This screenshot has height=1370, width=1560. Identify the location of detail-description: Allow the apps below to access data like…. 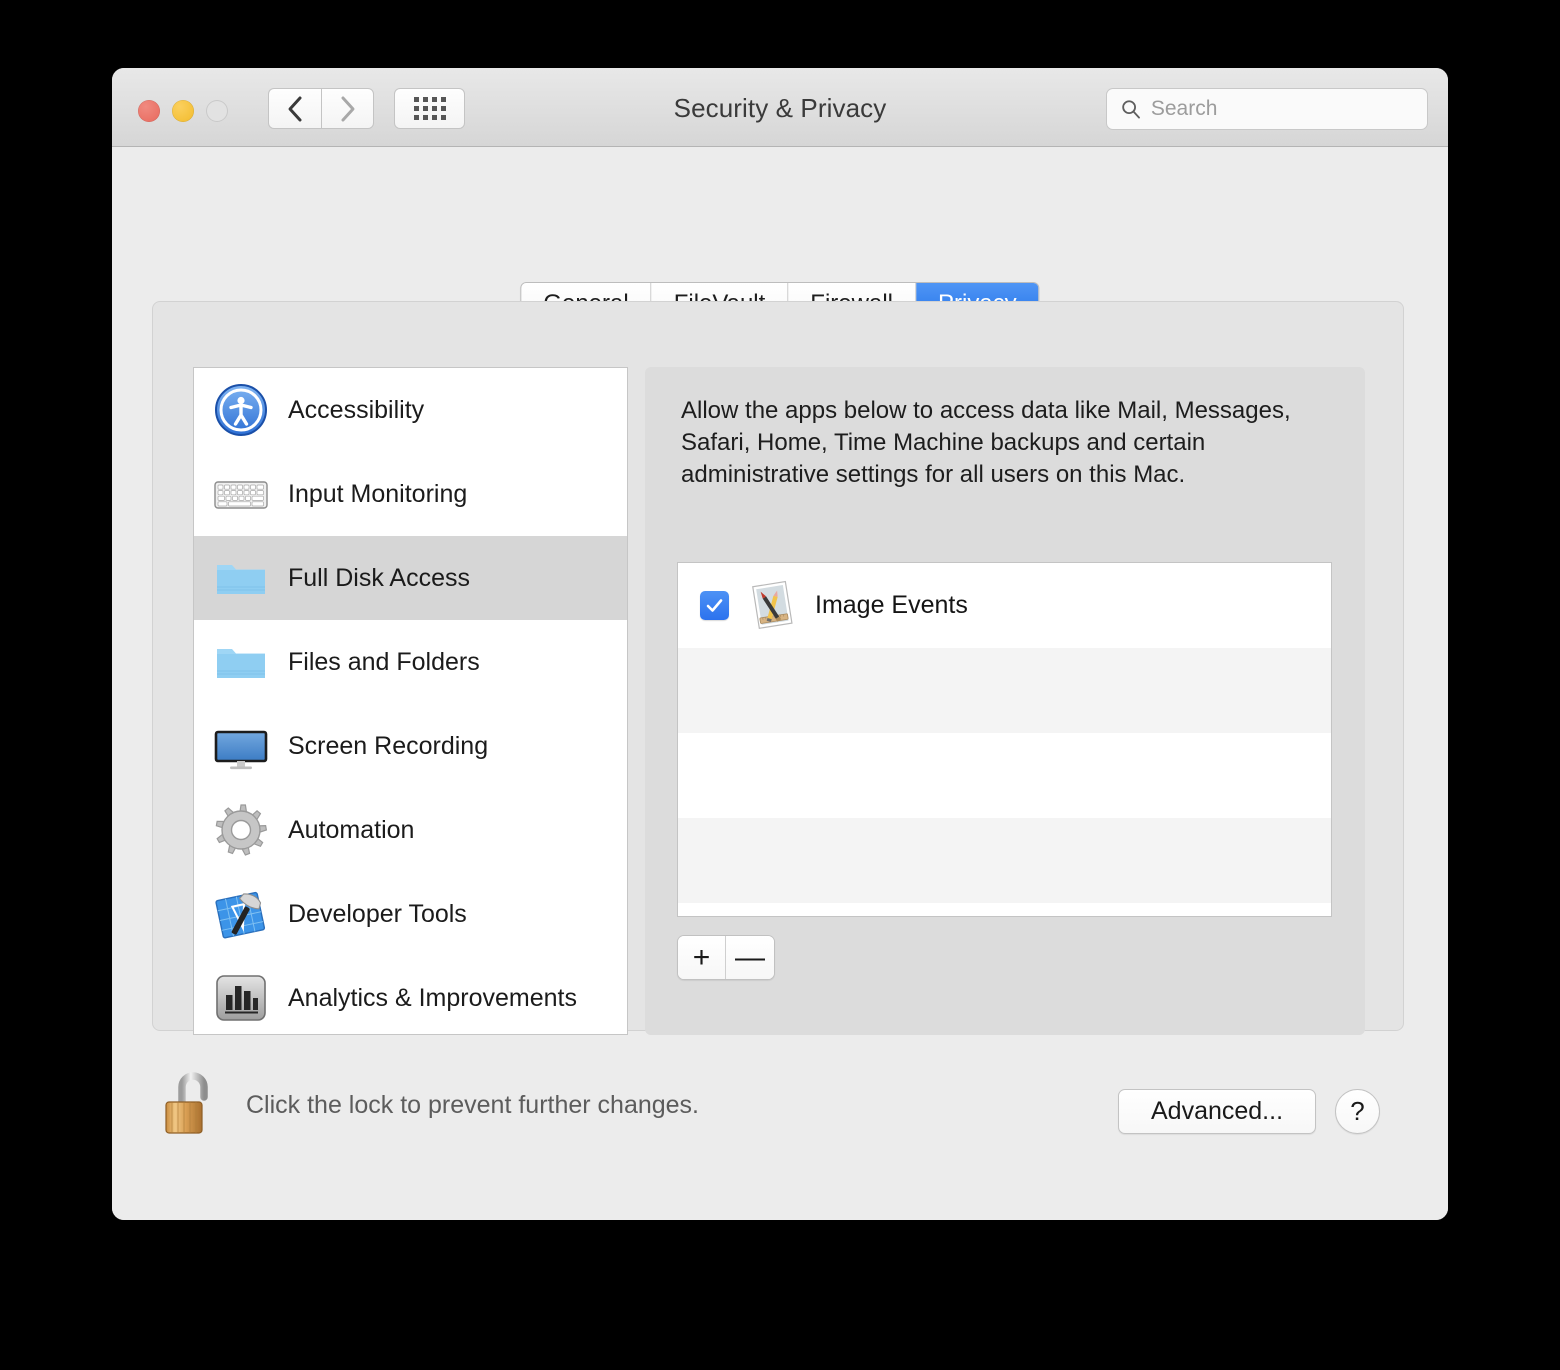
(986, 442).